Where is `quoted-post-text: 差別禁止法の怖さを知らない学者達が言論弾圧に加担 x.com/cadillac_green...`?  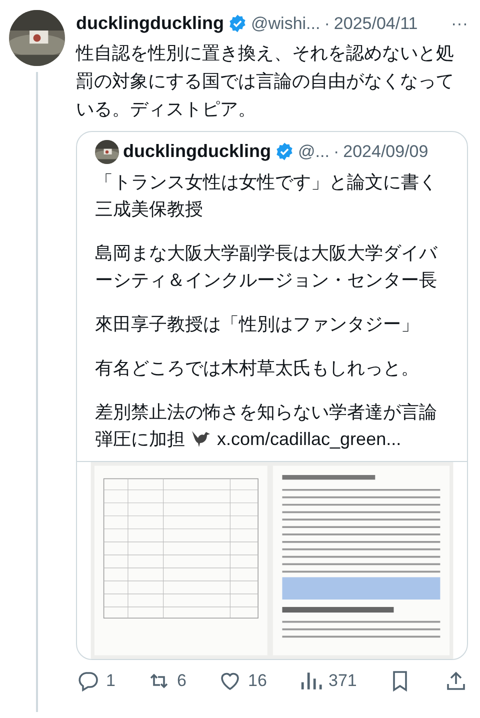 quoted-post-text: 差別禁止法の怖さを知らない学者達が言論弾圧に加担 x.com/cadillac_green... is located at coordinates (266, 426).